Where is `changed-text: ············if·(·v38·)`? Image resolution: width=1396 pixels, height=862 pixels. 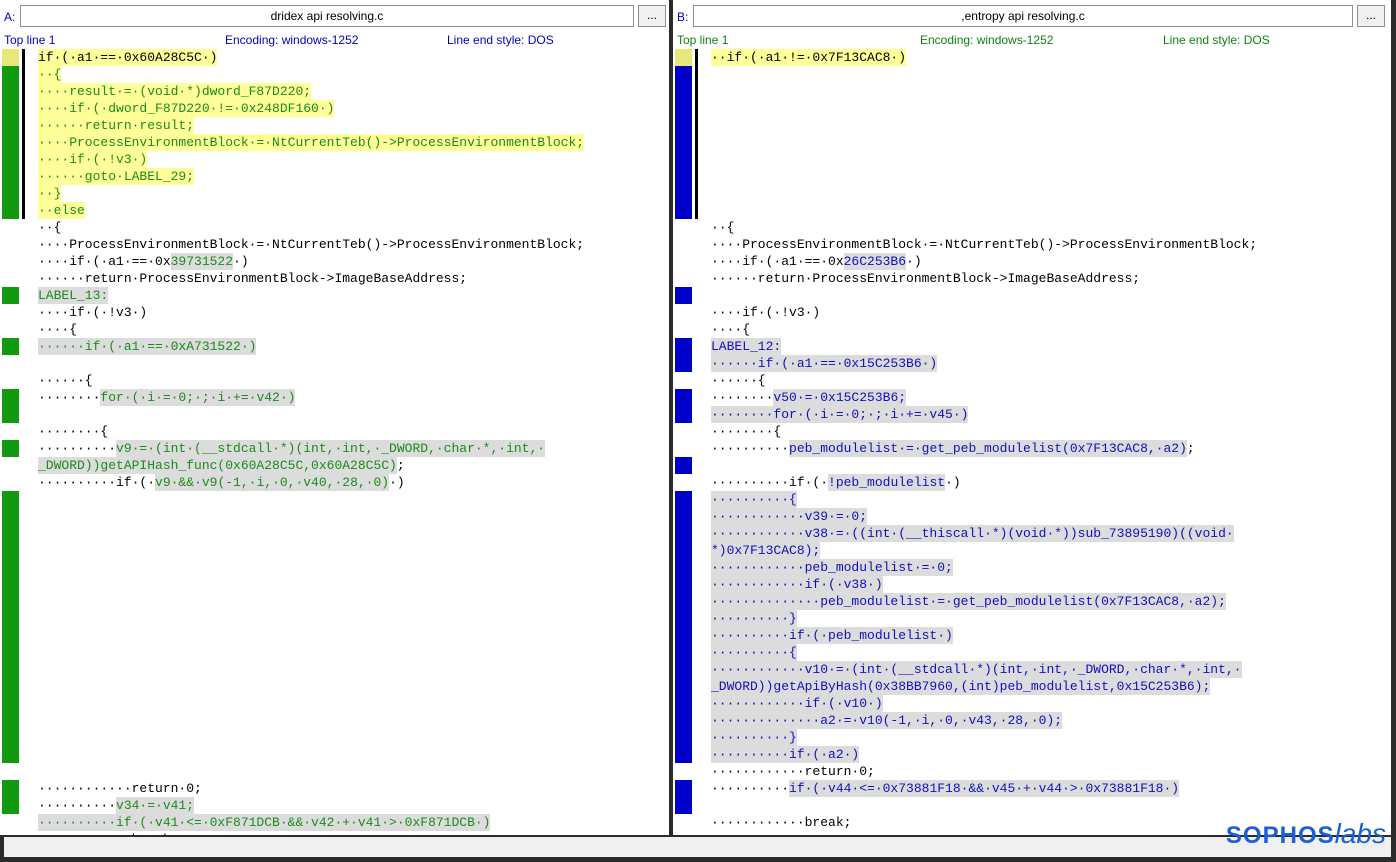
changed-text: ············if·(·v38·) is located at coordinates (797, 584).